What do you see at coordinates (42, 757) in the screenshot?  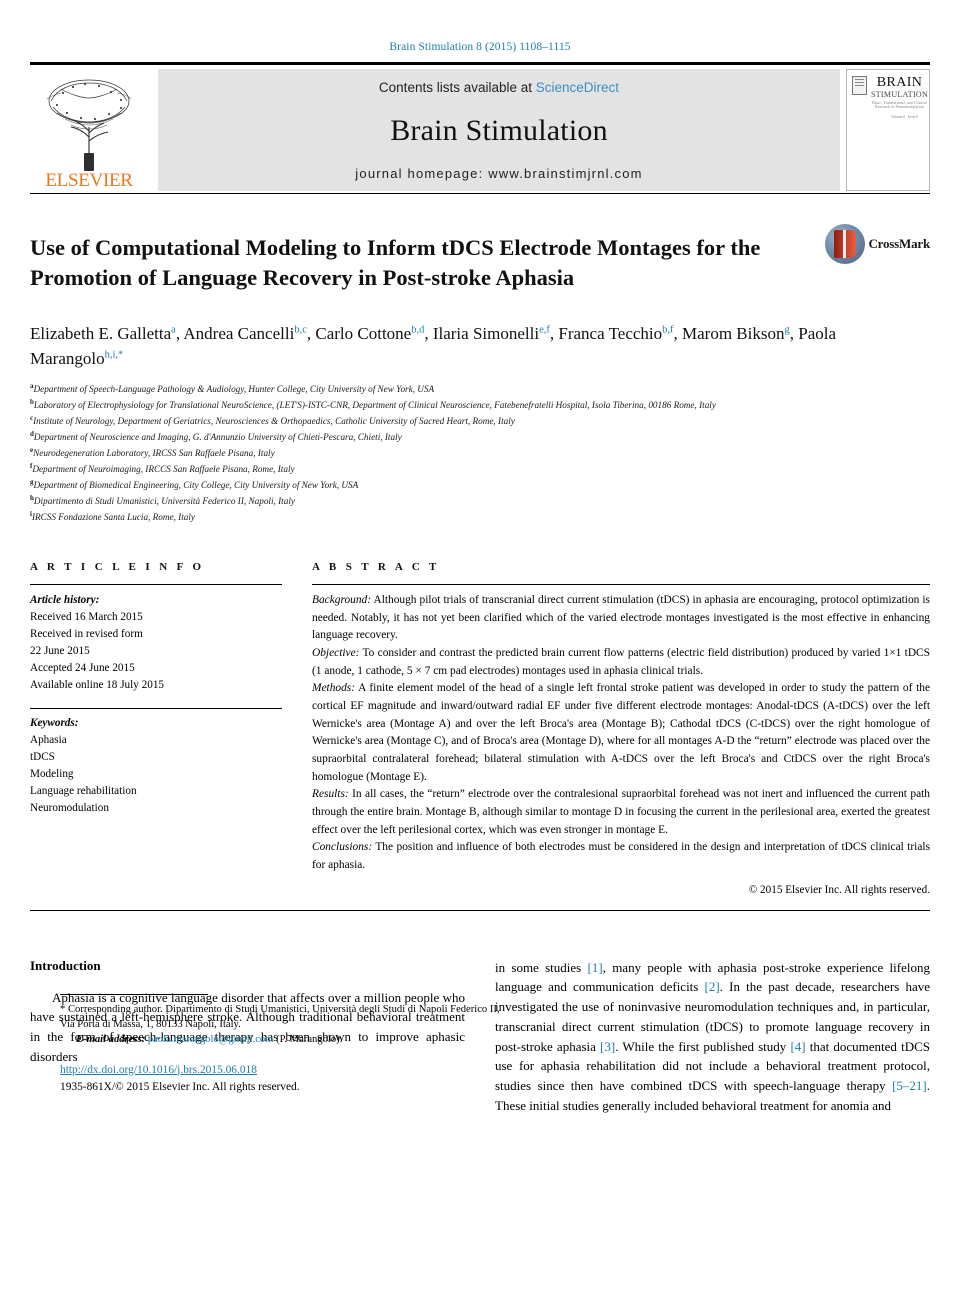 I see `keyword-item: tDCS` at bounding box center [42, 757].